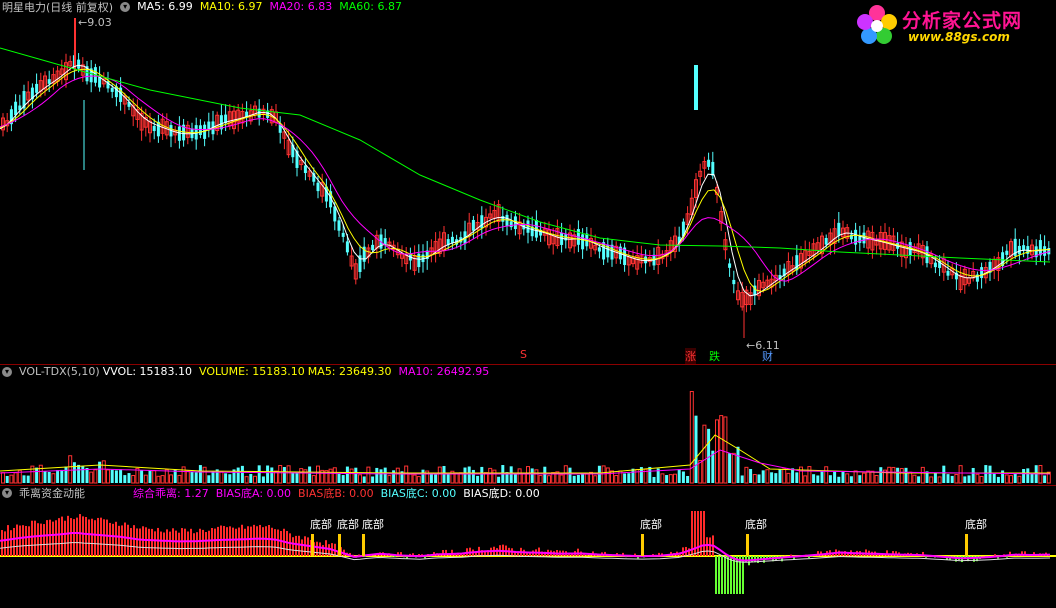 This screenshot has height=608, width=1056. Describe the element at coordinates (976, 524) in the screenshot. I see `bottom-label-6: 底部` at that location.